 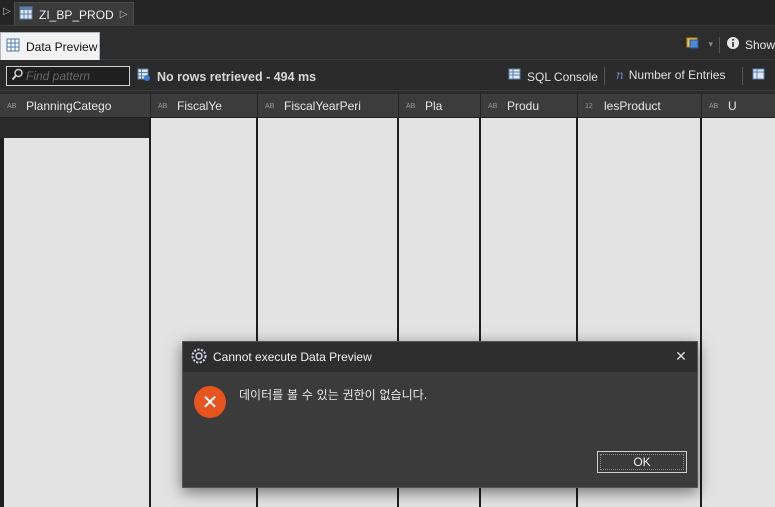 I want to click on show-button: Show, so click(x=750, y=44).